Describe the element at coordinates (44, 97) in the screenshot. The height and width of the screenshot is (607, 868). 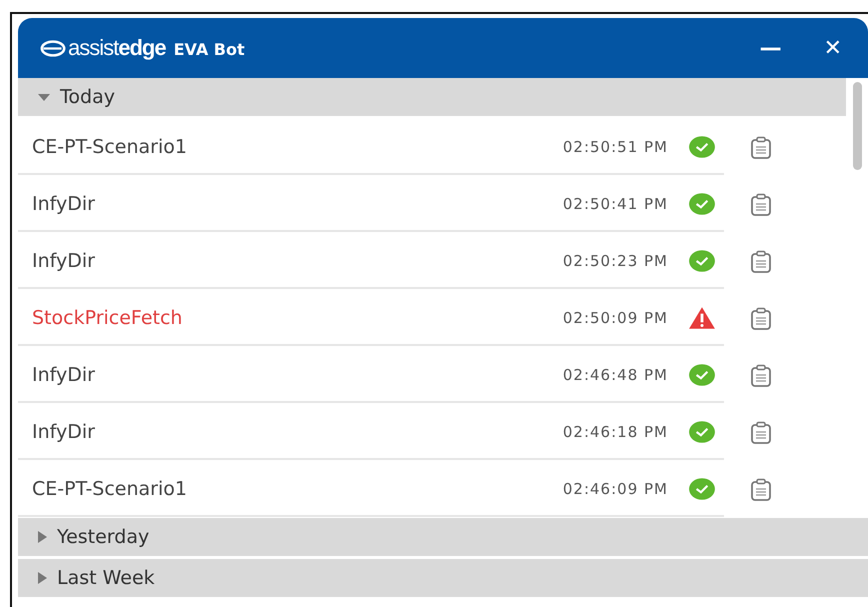
I see `expanded-arrow-icon` at that location.